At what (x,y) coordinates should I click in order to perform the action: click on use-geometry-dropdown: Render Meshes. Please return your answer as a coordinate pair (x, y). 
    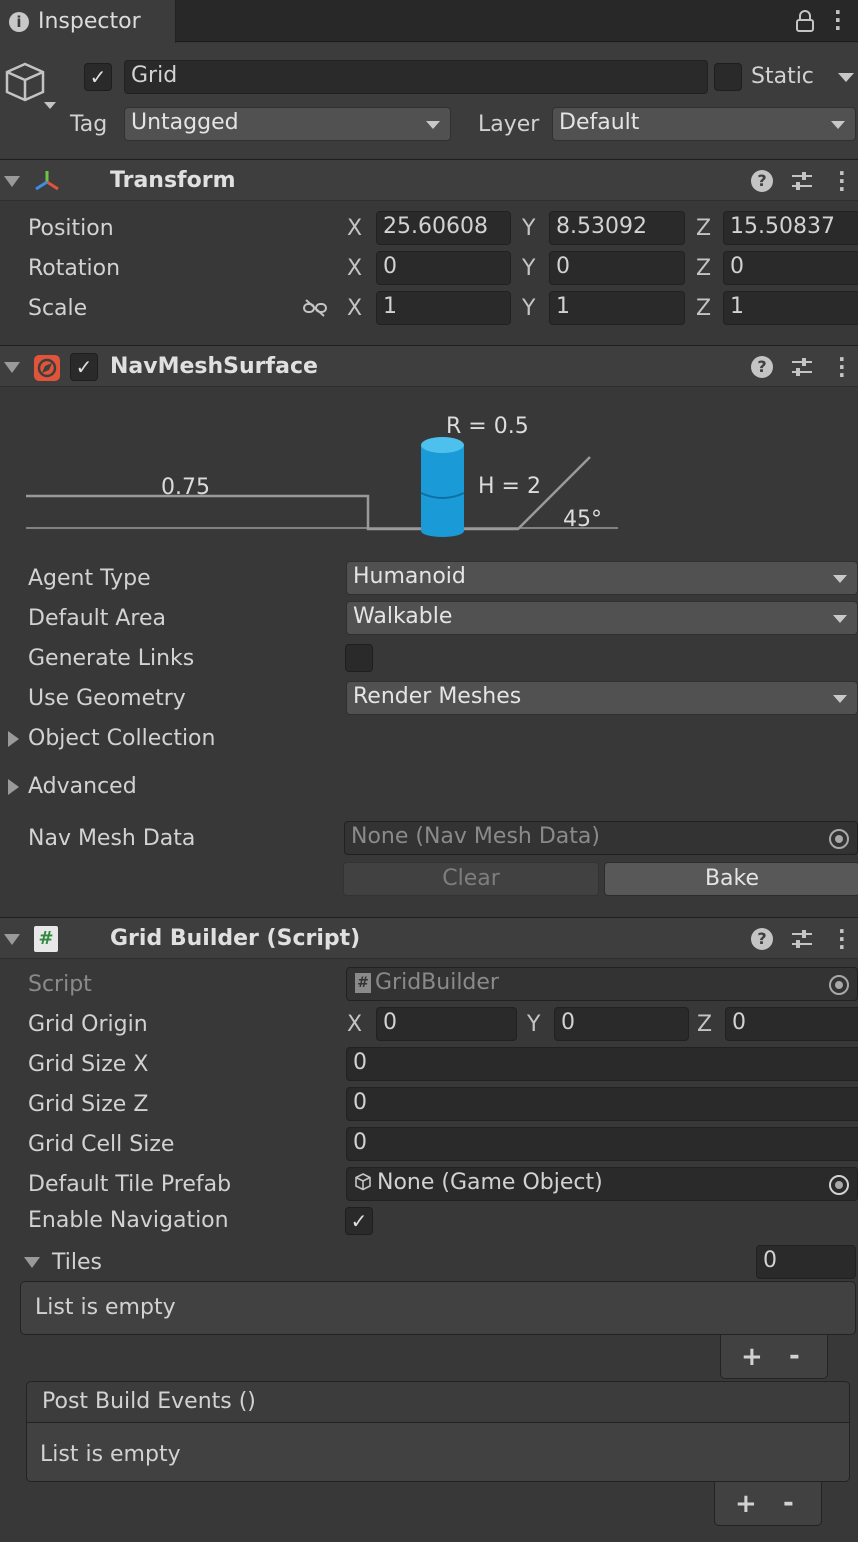
    Looking at the image, I should click on (602, 698).